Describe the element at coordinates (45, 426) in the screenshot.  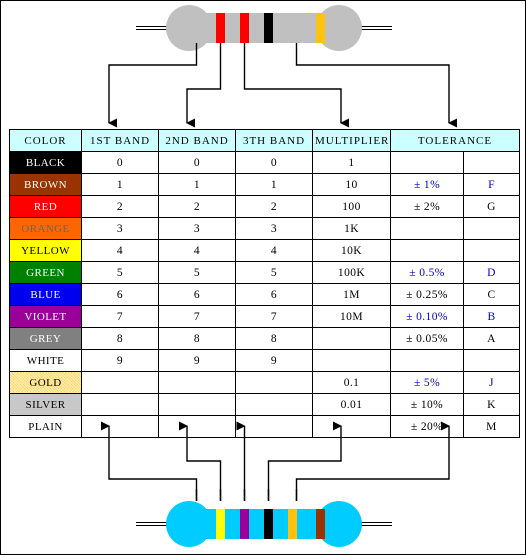
I see `color-swatch-plain: PLAIN` at that location.